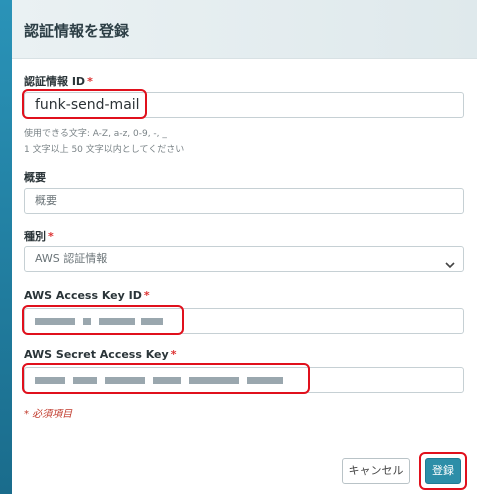 The width and height of the screenshot is (477, 494). What do you see at coordinates (95, 134) in the screenshot?
I see `hint-allowed-chars: 使用できる文字: A-Z, a-z, 0-9, -, _` at bounding box center [95, 134].